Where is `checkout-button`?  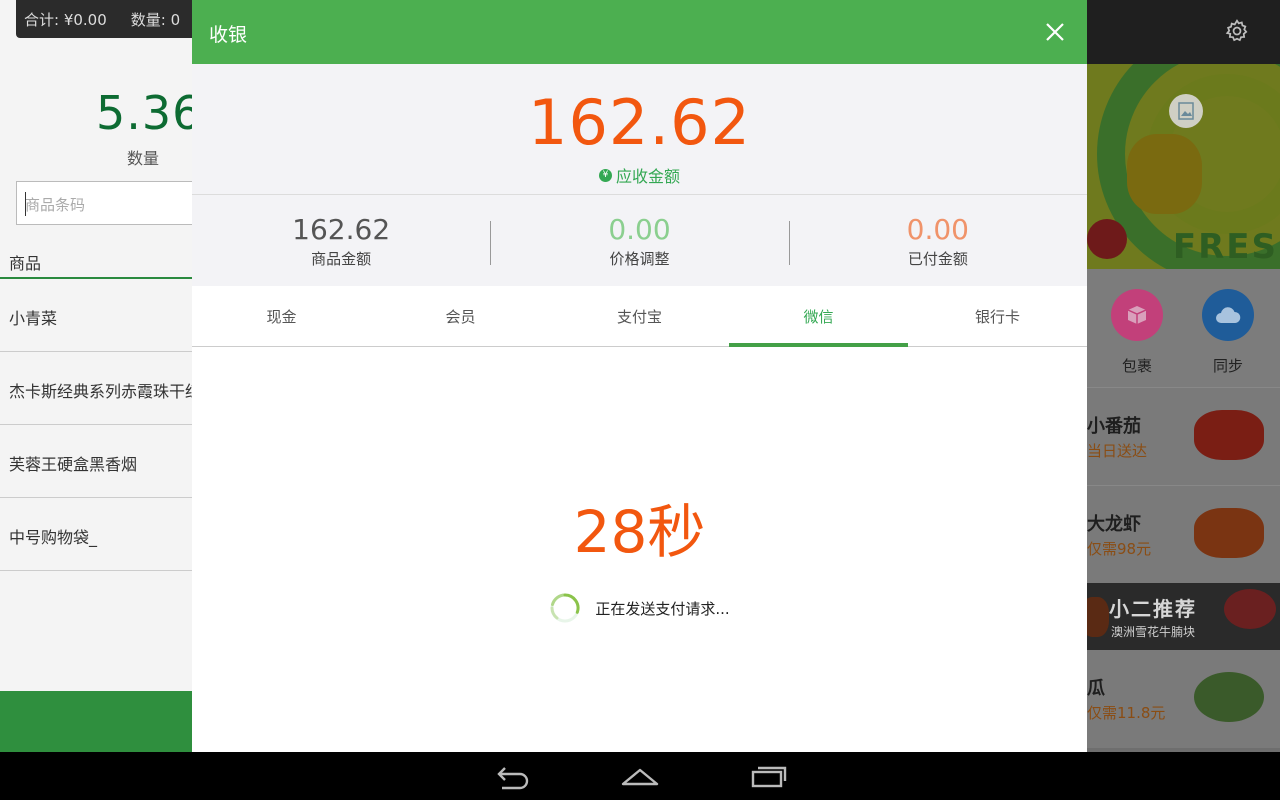
checkout-button is located at coordinates (96, 721).